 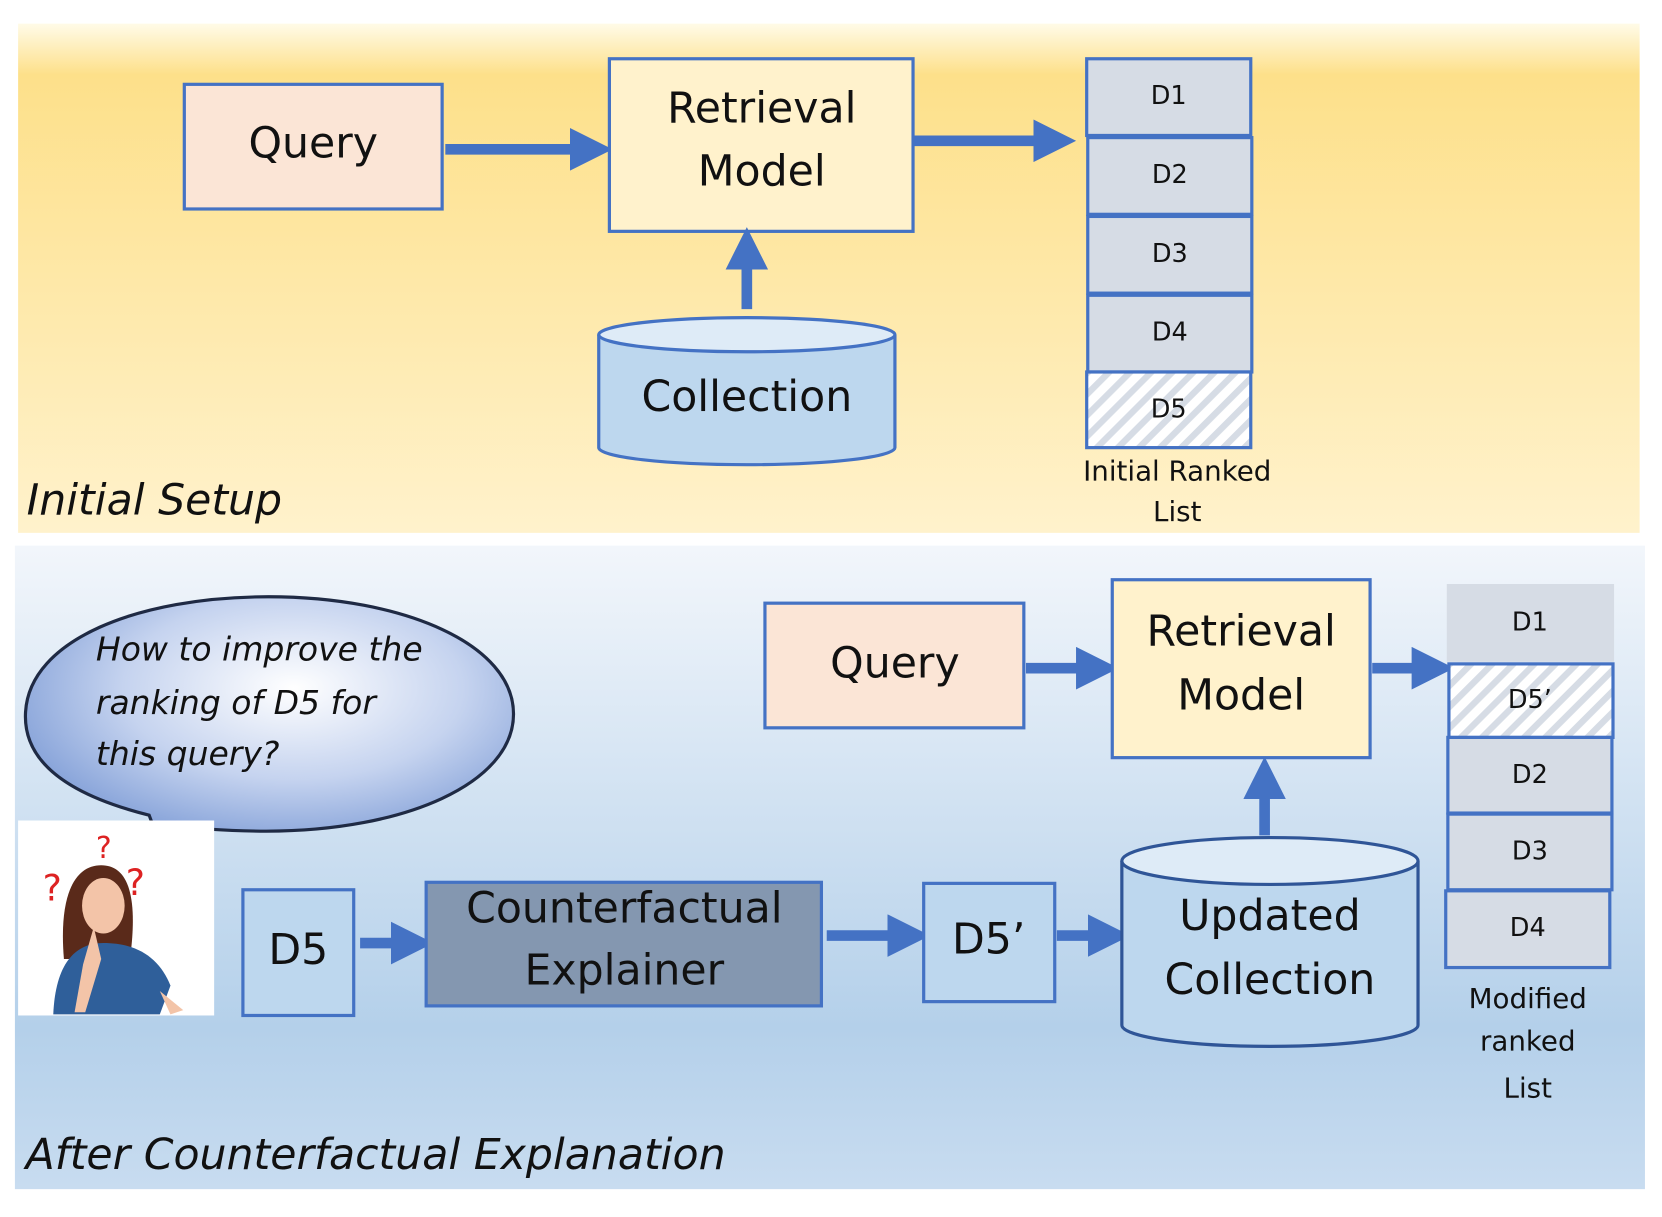 I want to click on section-label: Initial Setup, so click(x=154, y=501).